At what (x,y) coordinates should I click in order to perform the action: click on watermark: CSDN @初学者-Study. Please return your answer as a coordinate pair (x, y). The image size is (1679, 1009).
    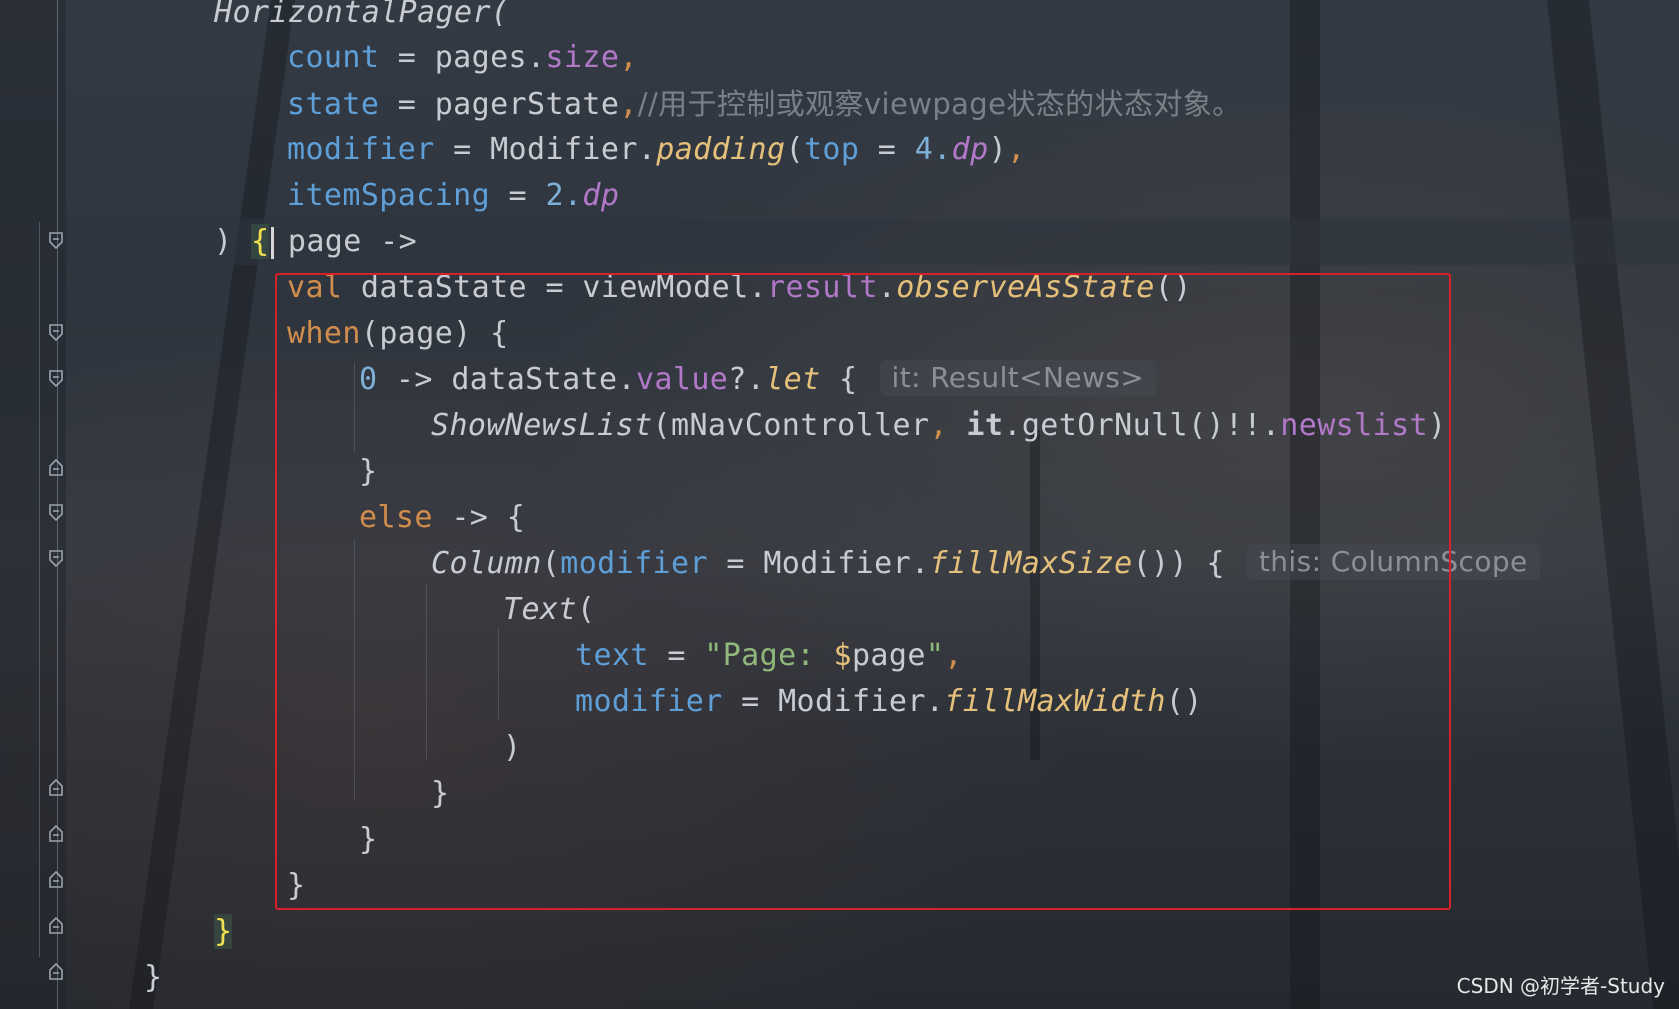
    Looking at the image, I should click on (1560, 986).